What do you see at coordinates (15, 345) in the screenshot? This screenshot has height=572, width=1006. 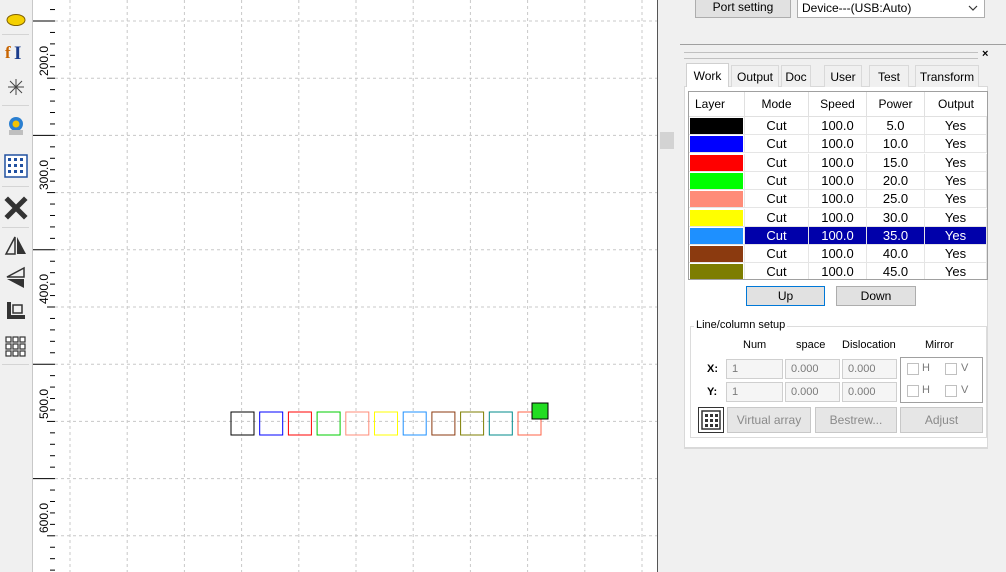 I see `array-icon` at bounding box center [15, 345].